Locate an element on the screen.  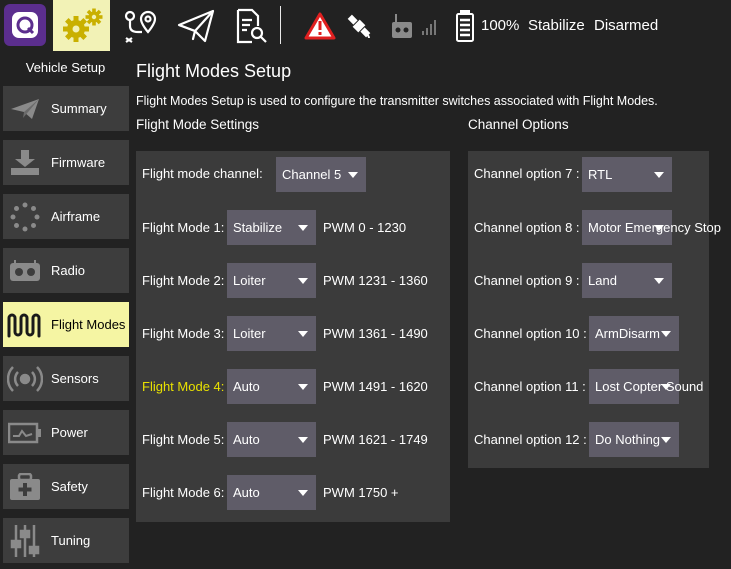
fly-paper-plane-icon is located at coordinates (196, 25).